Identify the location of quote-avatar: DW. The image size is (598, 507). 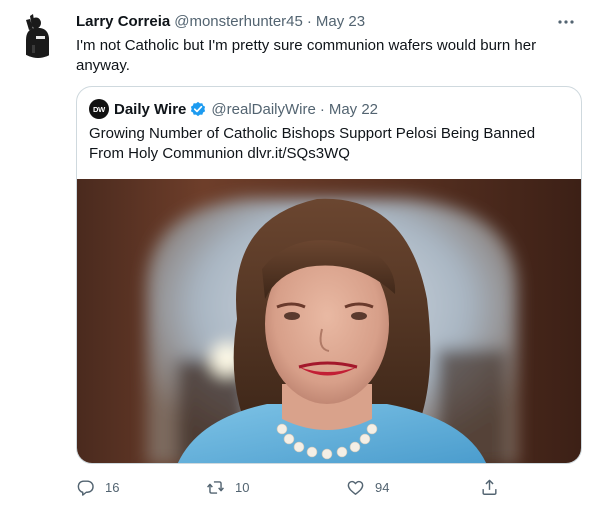
(99, 109).